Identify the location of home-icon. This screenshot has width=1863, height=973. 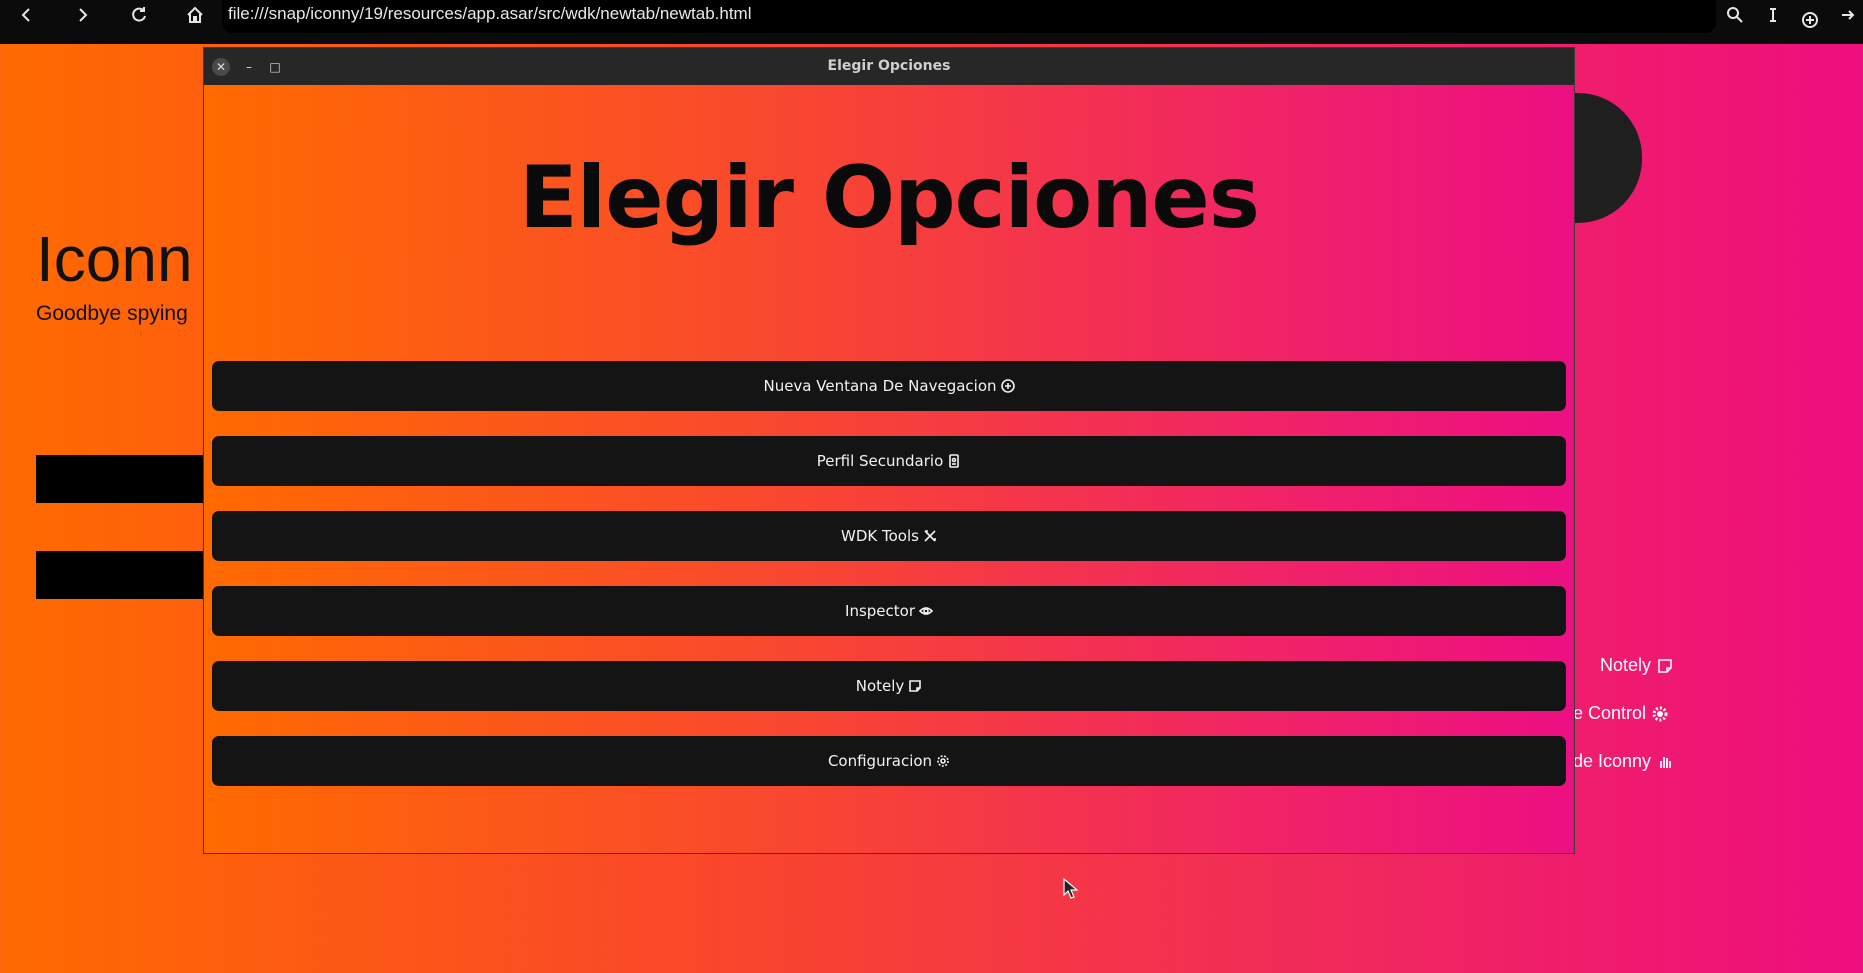
(195, 15).